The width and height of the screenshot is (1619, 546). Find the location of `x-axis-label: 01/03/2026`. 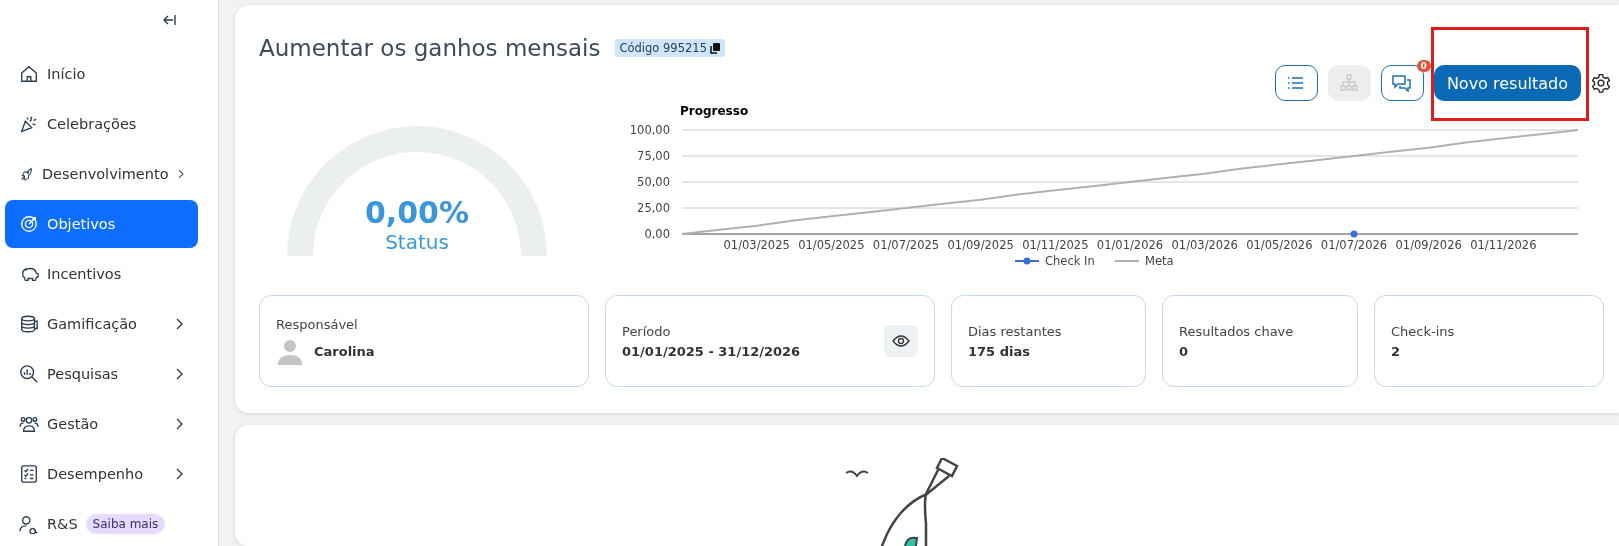

x-axis-label: 01/03/2026 is located at coordinates (1204, 245).